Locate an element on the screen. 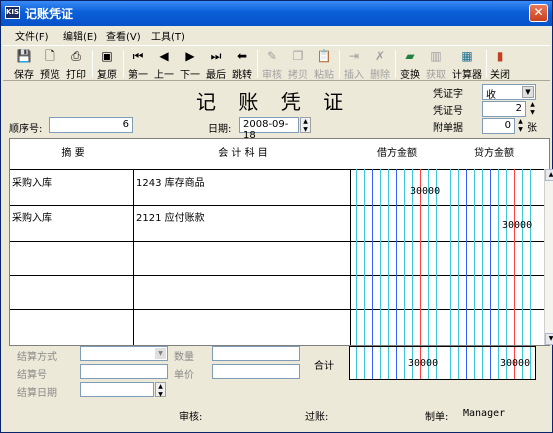  close-button: ▮ 关闭 is located at coordinates (500, 64).